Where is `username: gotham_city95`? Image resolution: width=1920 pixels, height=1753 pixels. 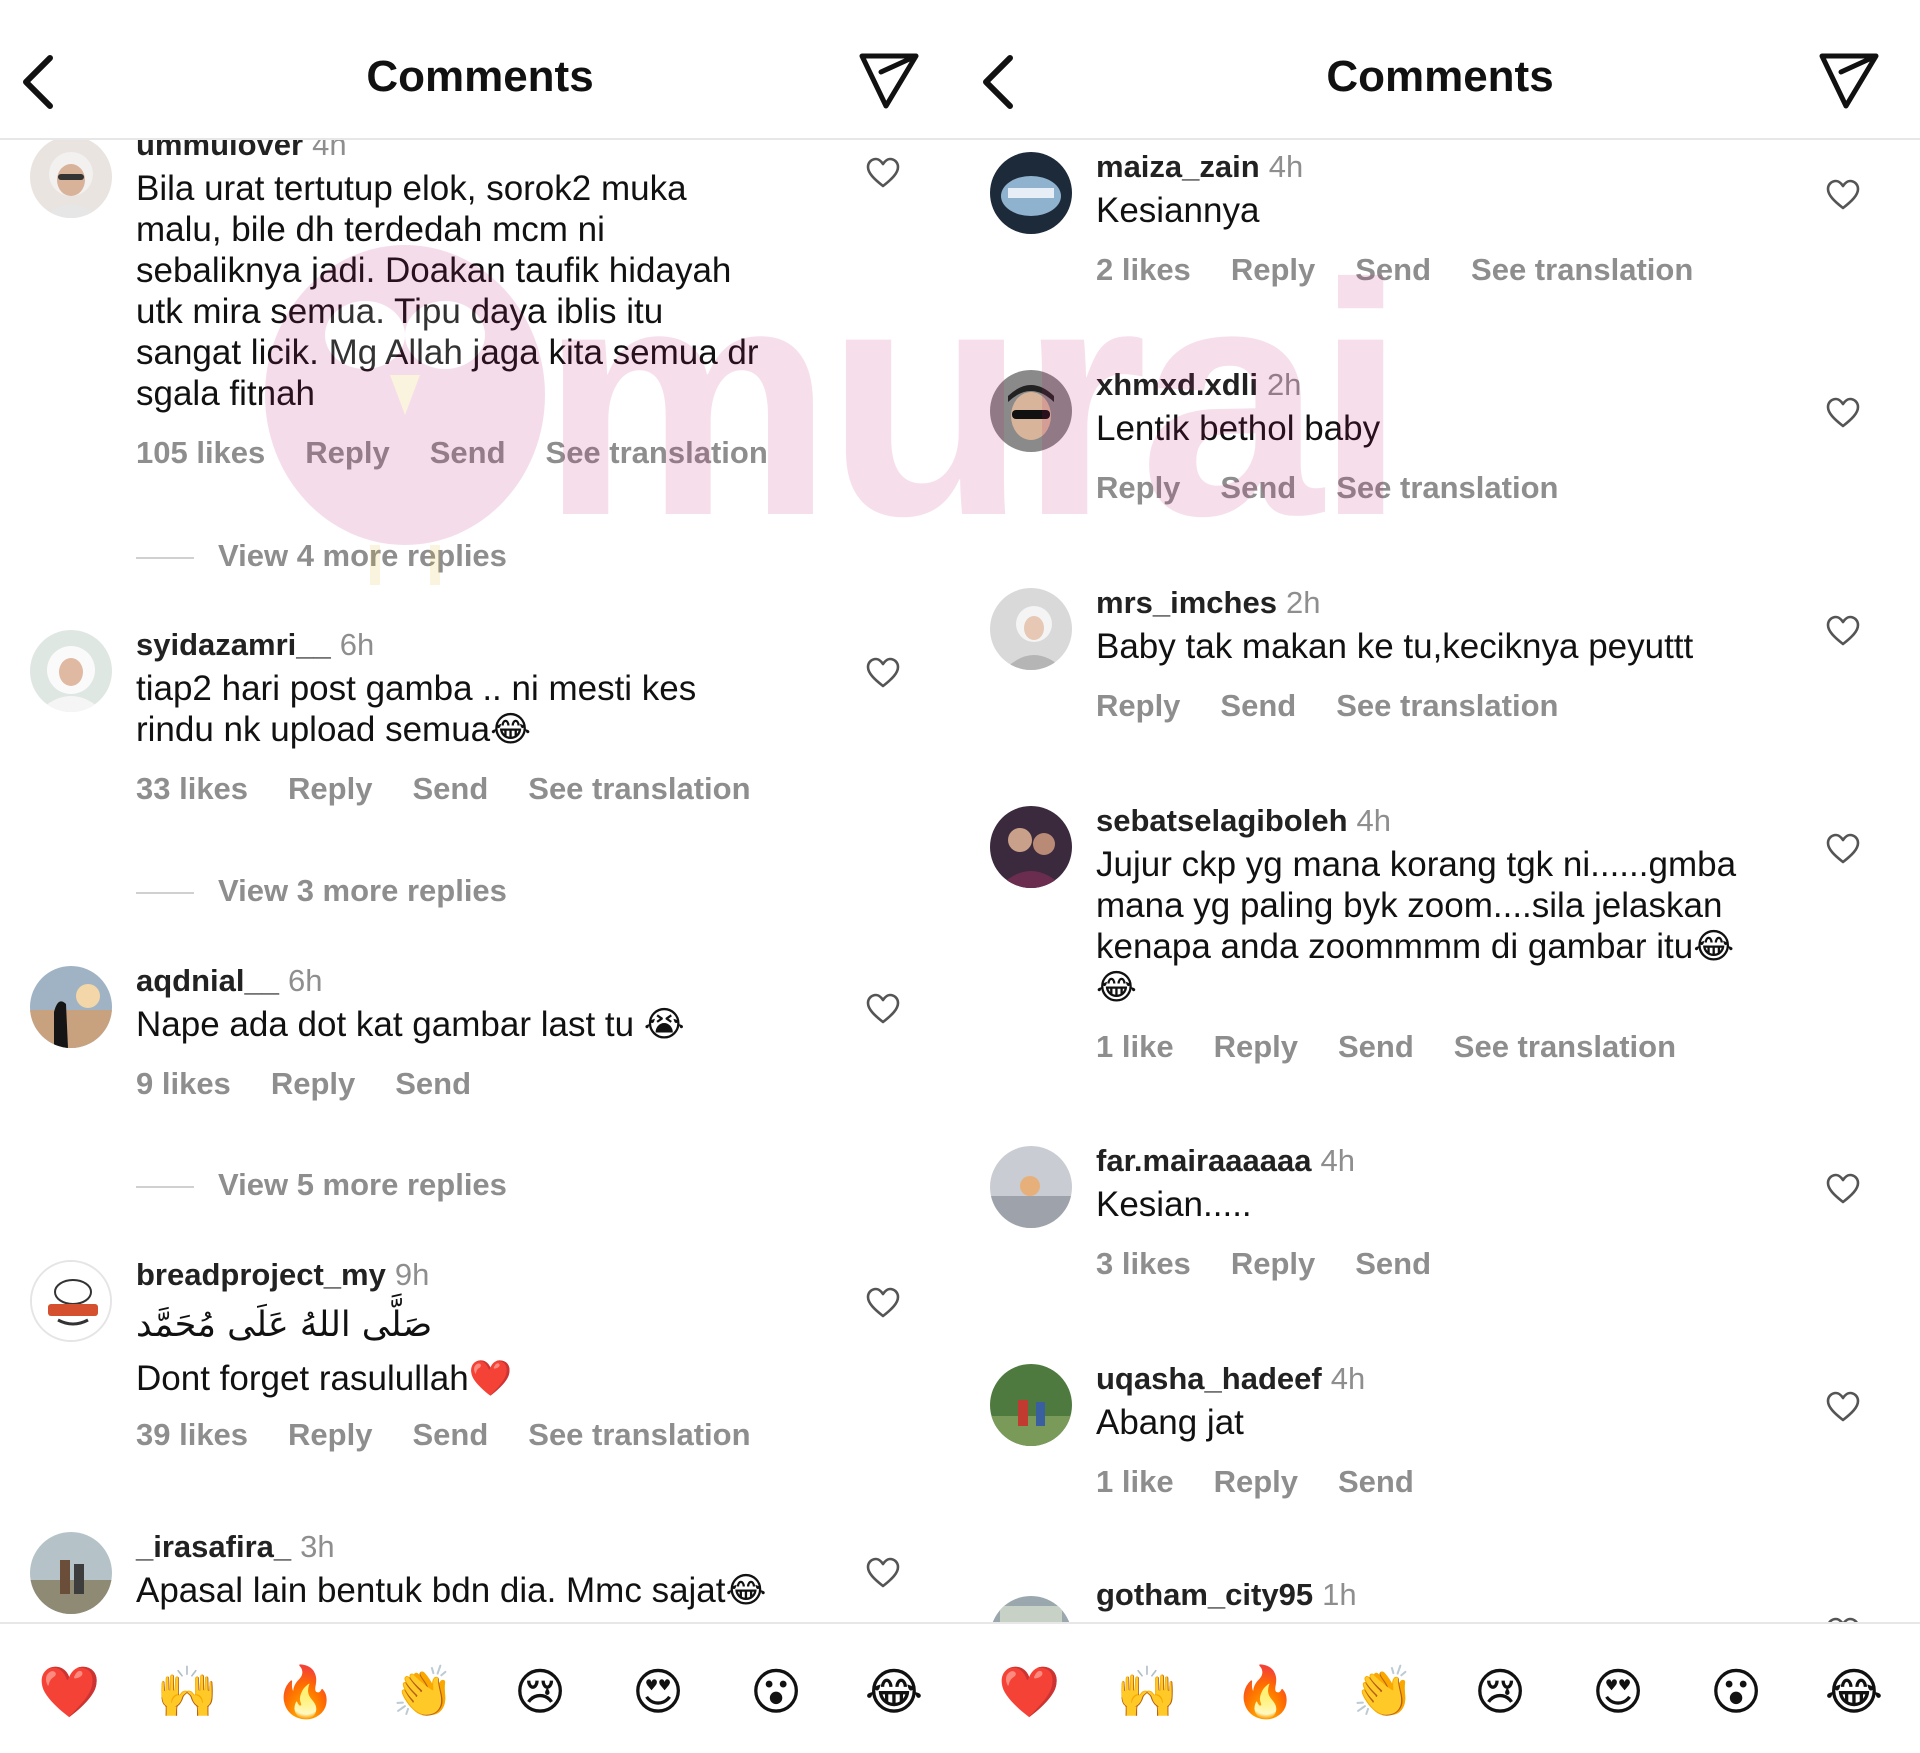
username: gotham_city95 is located at coordinates (1204, 1594).